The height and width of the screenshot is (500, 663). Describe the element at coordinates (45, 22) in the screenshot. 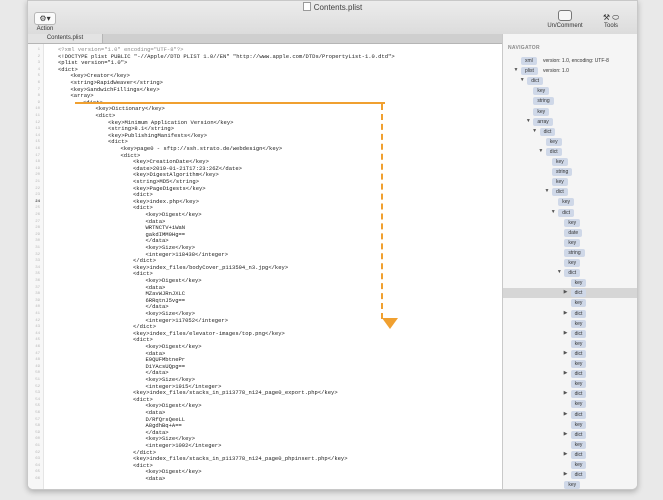

I see `action-button: ⚙▾ Action` at that location.